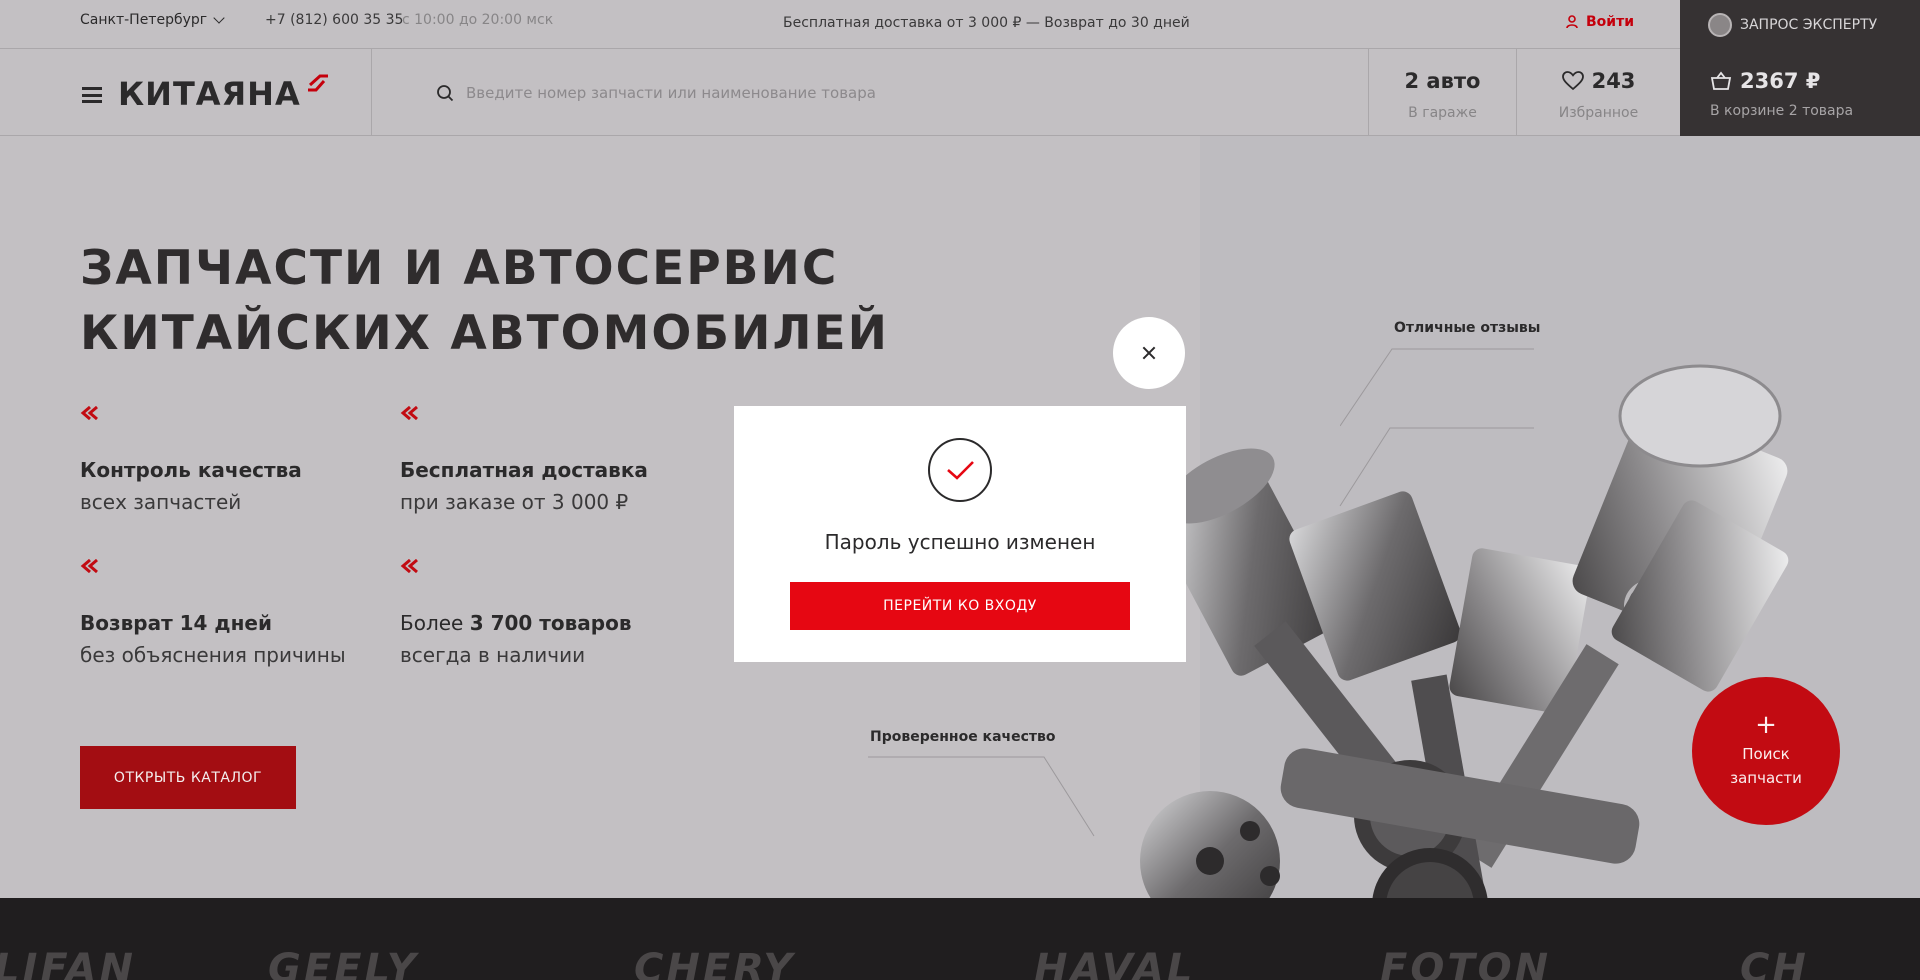  I want to click on feature-subtitle: при заказе от 3 000 ₽, so click(514, 502).